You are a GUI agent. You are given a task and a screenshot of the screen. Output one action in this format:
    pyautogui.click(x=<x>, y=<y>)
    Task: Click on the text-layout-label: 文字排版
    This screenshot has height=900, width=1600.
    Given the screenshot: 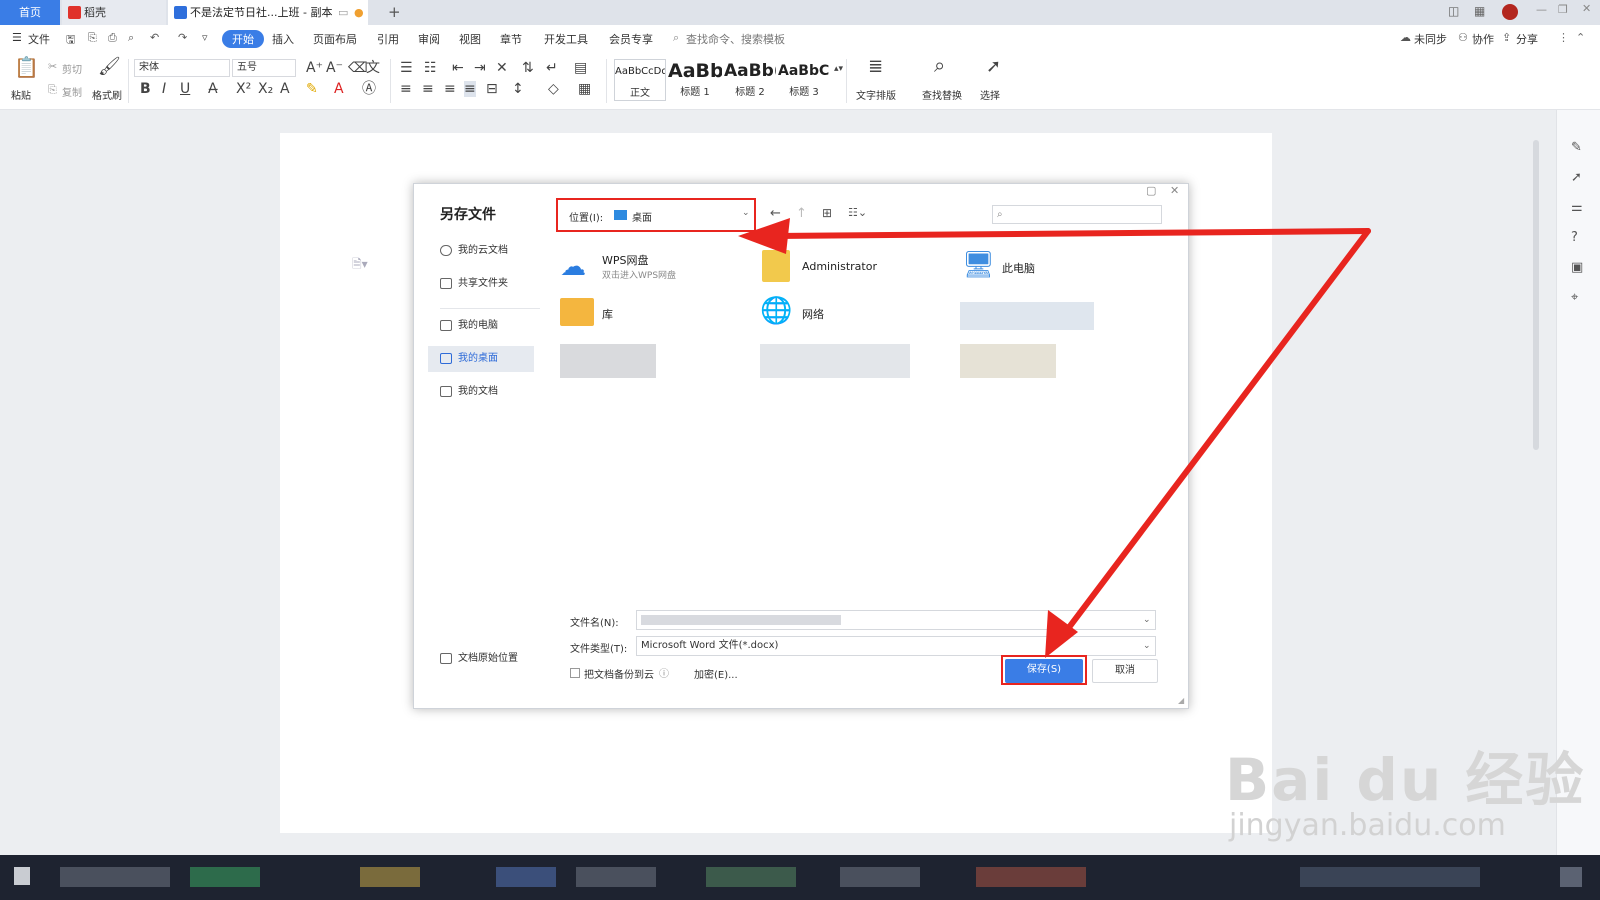 What is the action you would take?
    pyautogui.click(x=876, y=94)
    